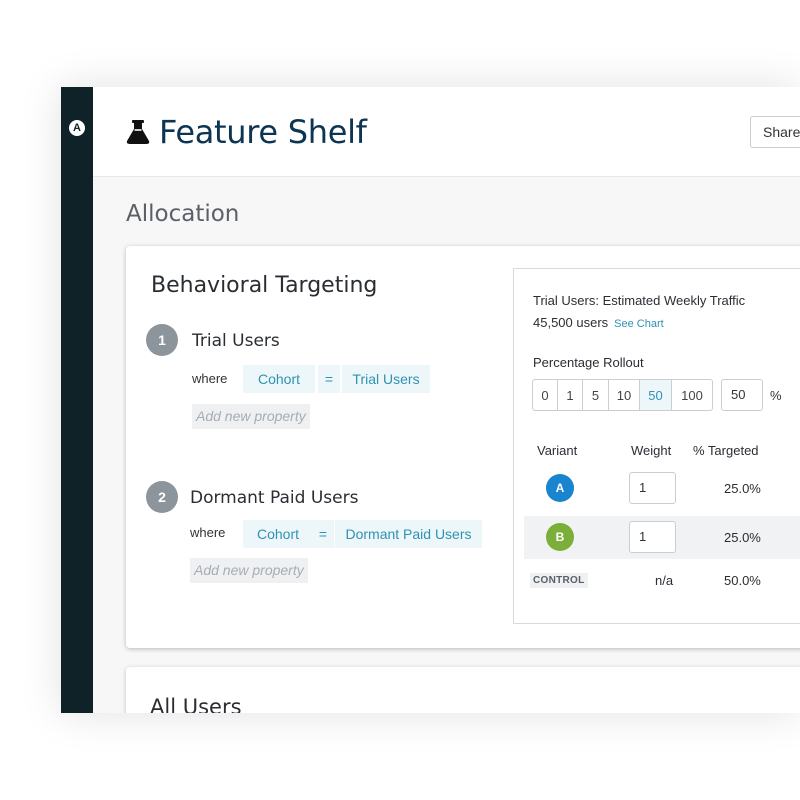  Describe the element at coordinates (571, 322) in the screenshot. I see `users-count-value: 45,500 users` at that location.